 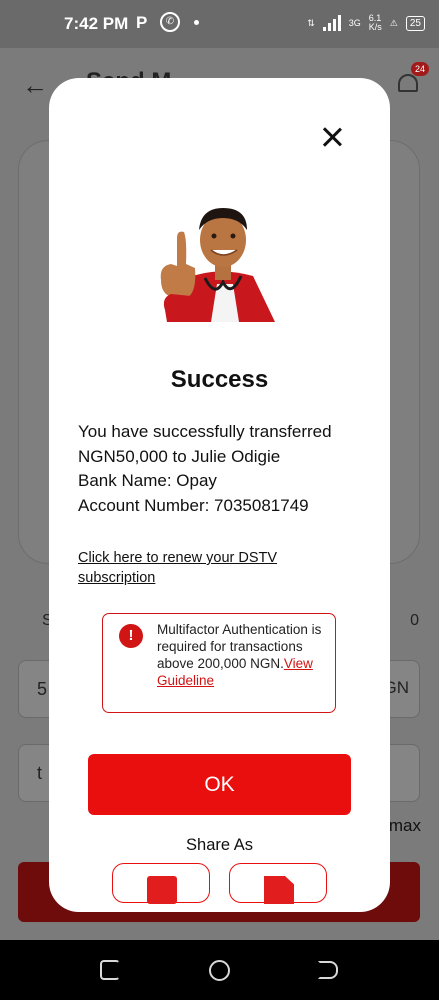 I want to click on status-indicators: ⇅ 3G 6.1 K/s ⚠ 25, so click(x=366, y=23).